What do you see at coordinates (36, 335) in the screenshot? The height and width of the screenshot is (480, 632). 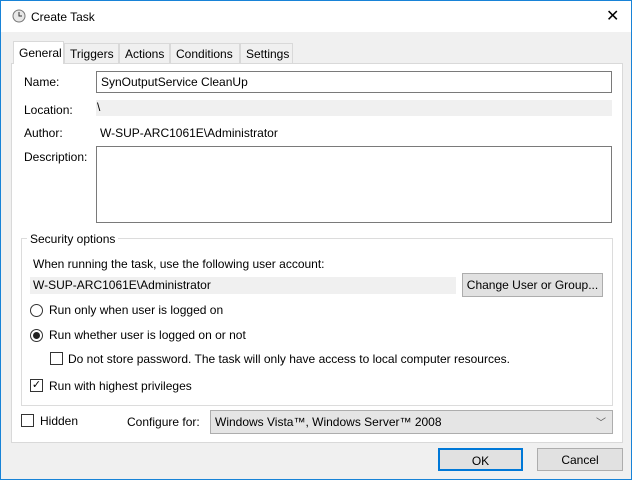 I see `radio-run-whether` at bounding box center [36, 335].